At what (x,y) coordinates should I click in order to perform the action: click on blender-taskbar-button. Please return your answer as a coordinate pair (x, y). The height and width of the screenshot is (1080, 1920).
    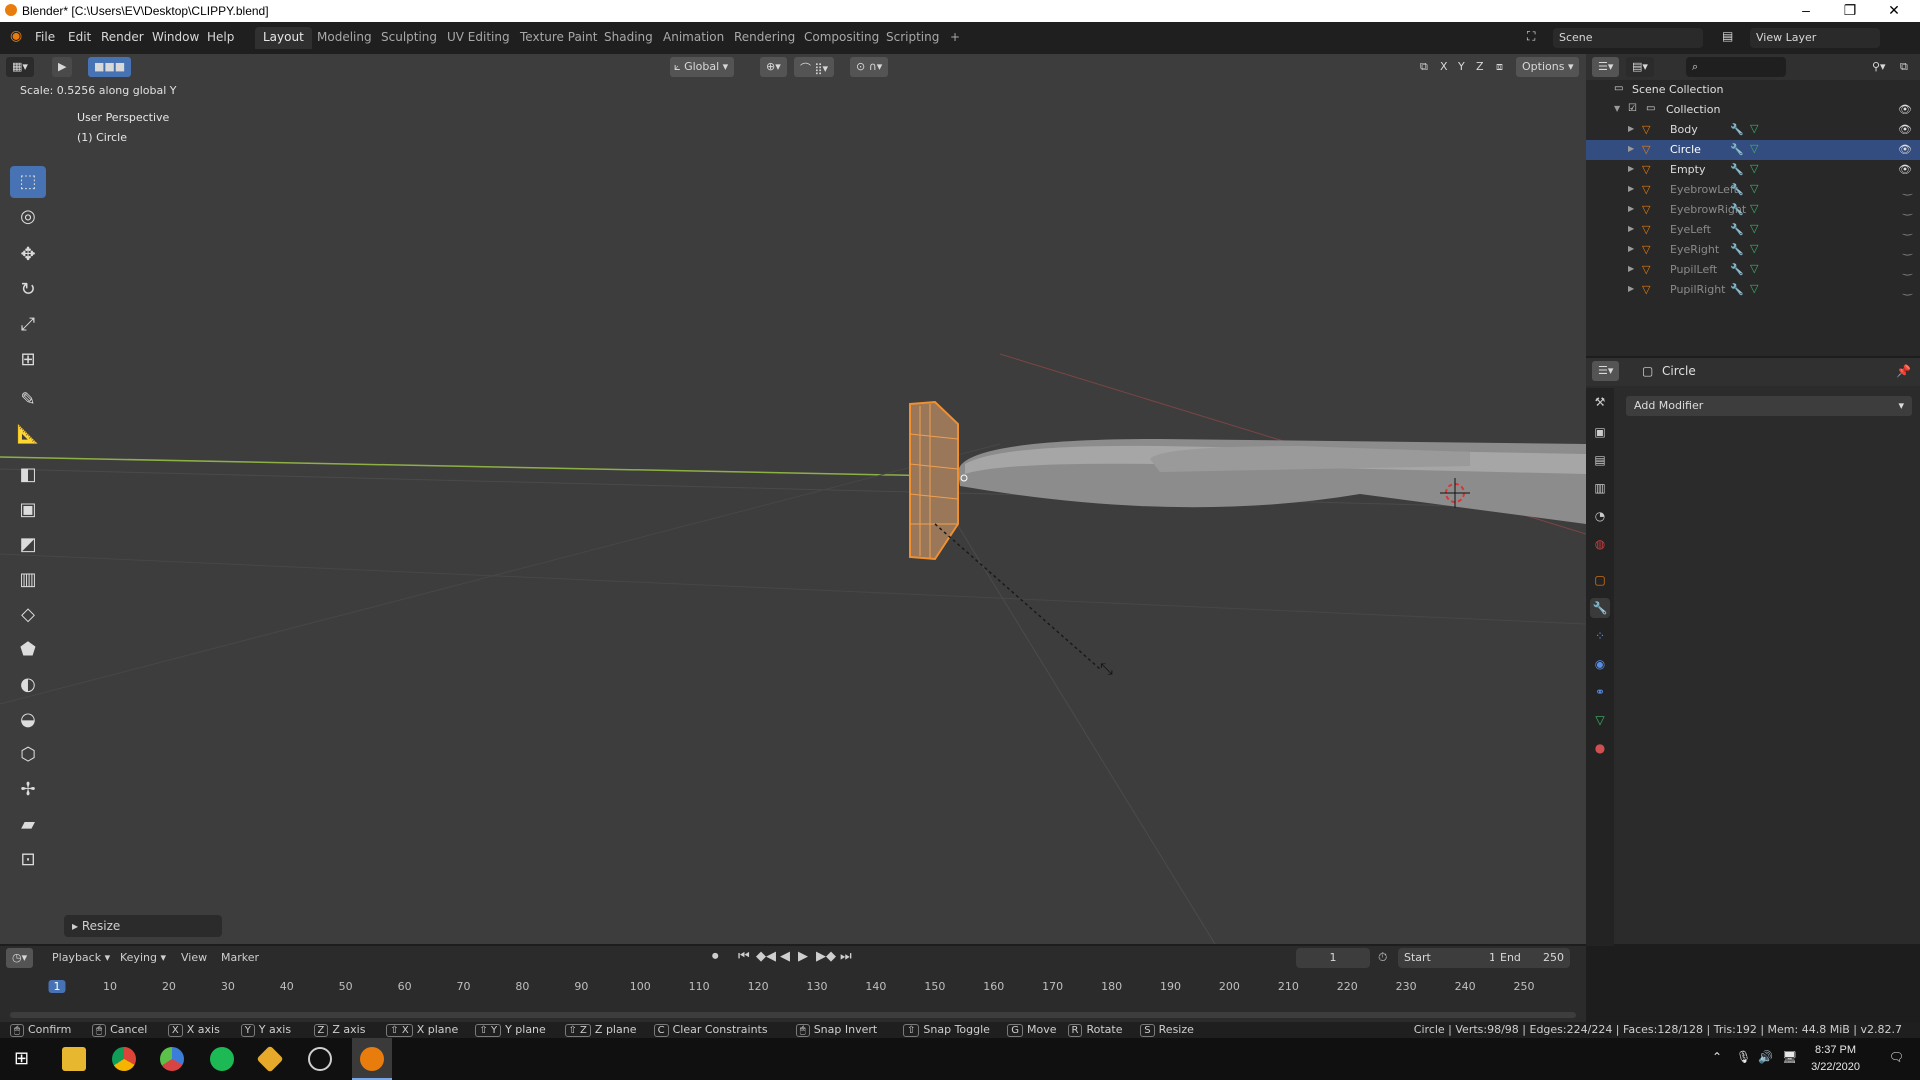
    Looking at the image, I should click on (372, 1059).